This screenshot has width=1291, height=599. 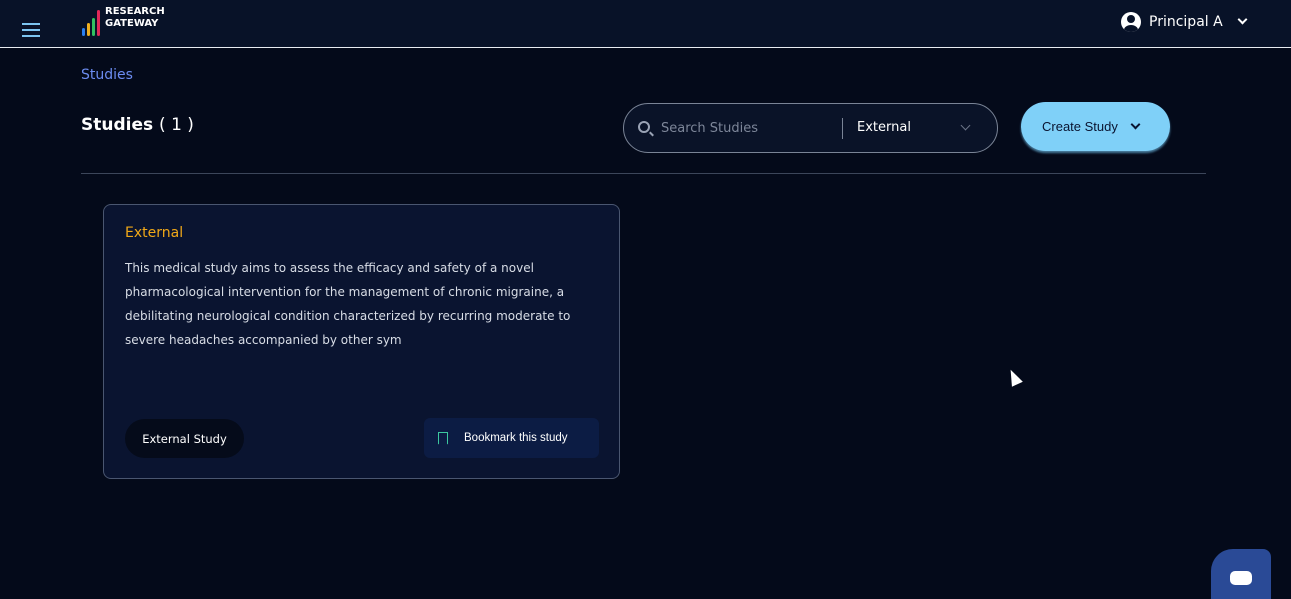 What do you see at coordinates (176, 125) in the screenshot?
I see `study-count: ( 1 )` at bounding box center [176, 125].